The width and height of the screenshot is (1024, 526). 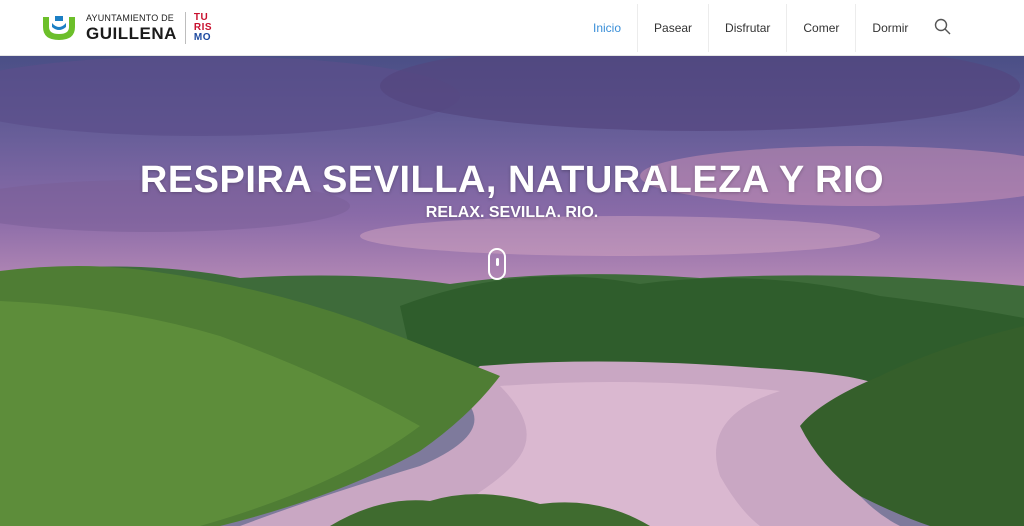 What do you see at coordinates (497, 264) in the screenshot?
I see `mouse-scroll-icon` at bounding box center [497, 264].